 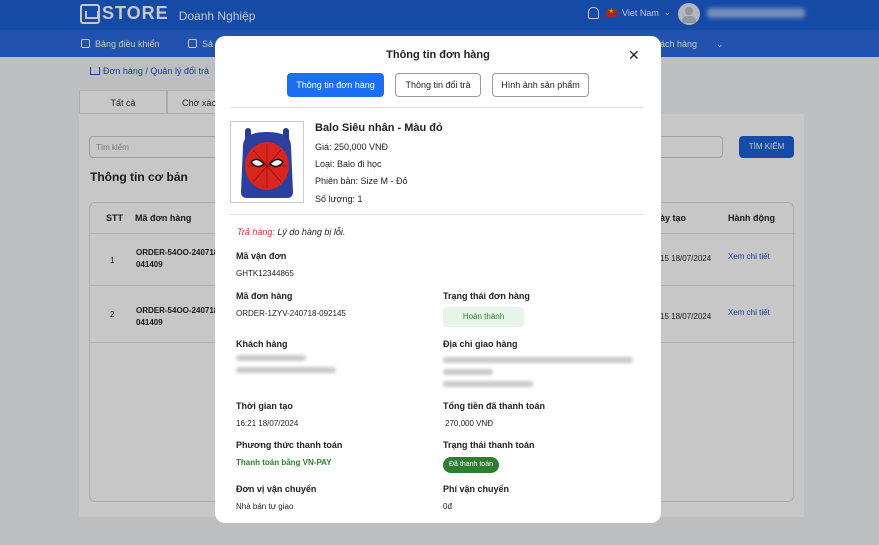 I want to click on order-code-value: ORDER-1ZYV-240718-092145, so click(x=291, y=313).